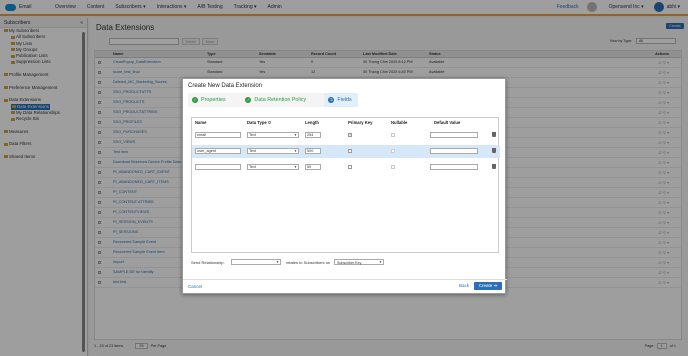 The width and height of the screenshot is (688, 356). I want to click on field-row: Text ▼ 50, so click(346, 167).